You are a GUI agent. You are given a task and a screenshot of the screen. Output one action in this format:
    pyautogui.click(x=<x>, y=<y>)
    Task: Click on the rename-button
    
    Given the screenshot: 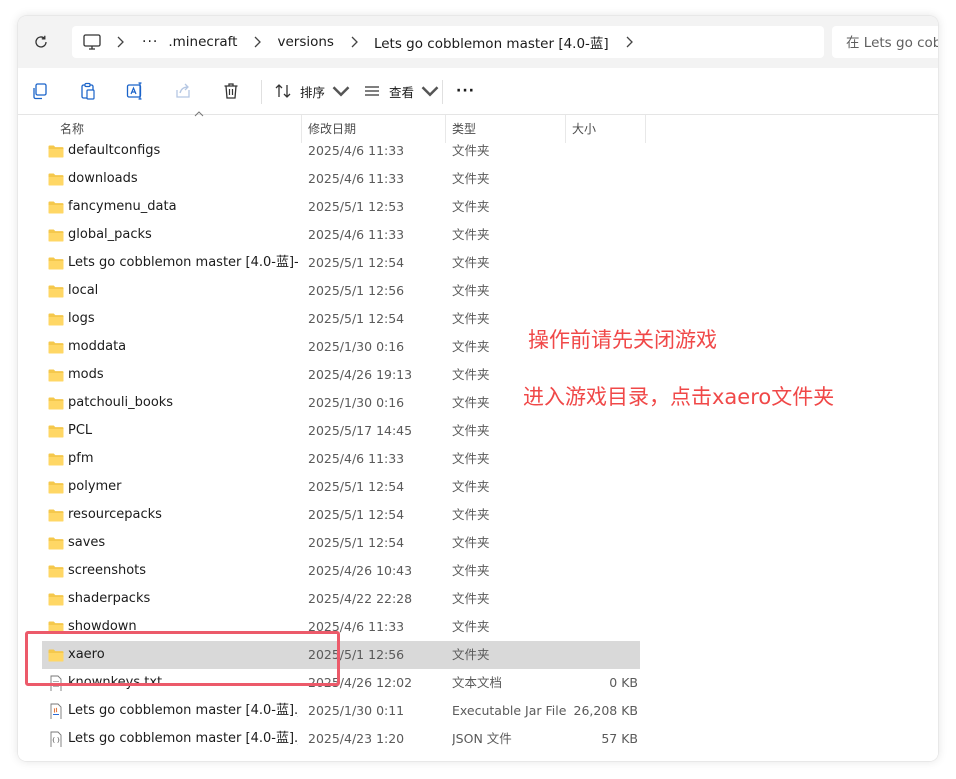 What is the action you would take?
    pyautogui.click(x=135, y=91)
    